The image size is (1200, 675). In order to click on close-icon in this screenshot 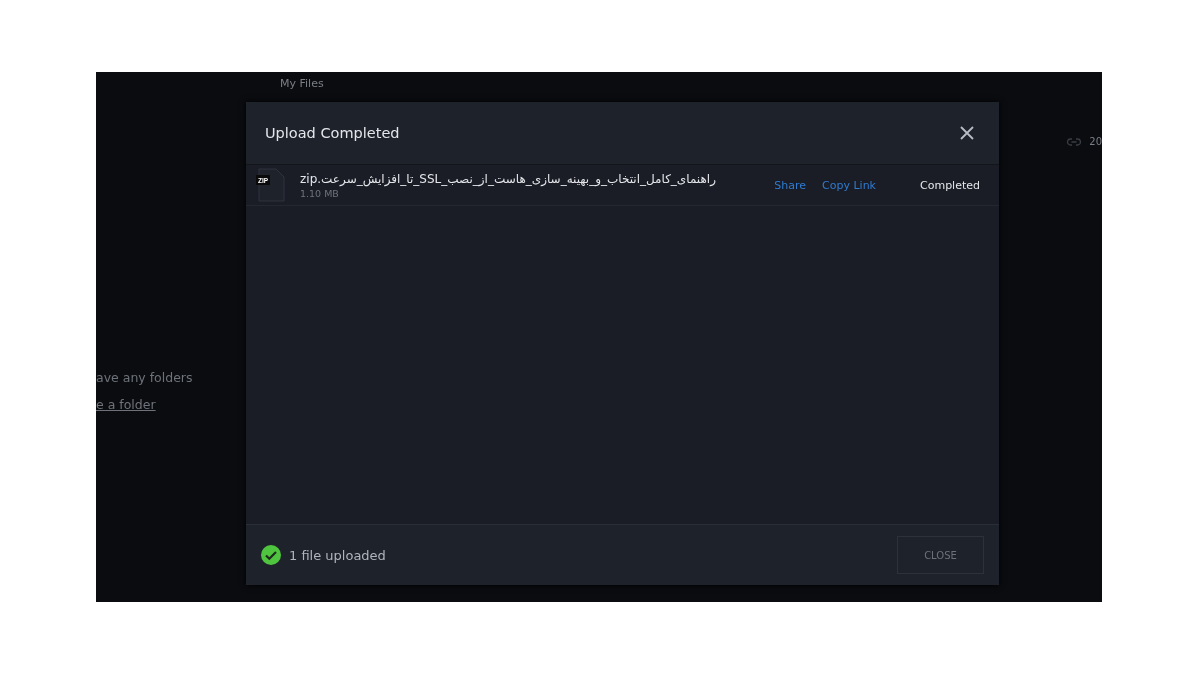, I will do `click(967, 133)`.